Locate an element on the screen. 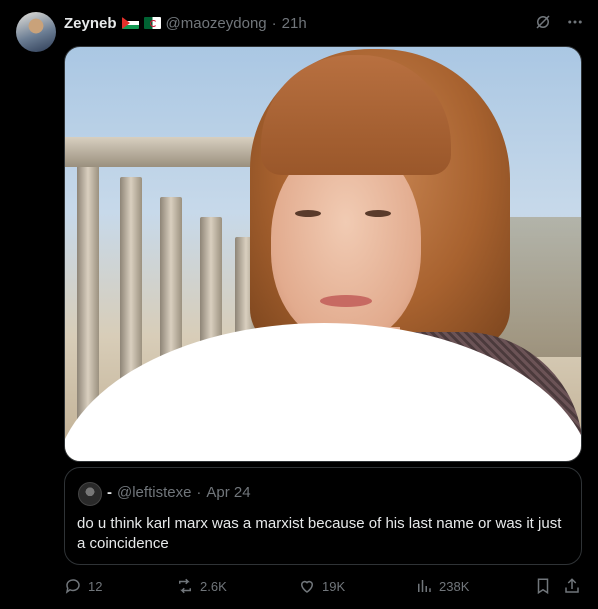 This screenshot has width=598, height=609. more-options-icon is located at coordinates (575, 24).